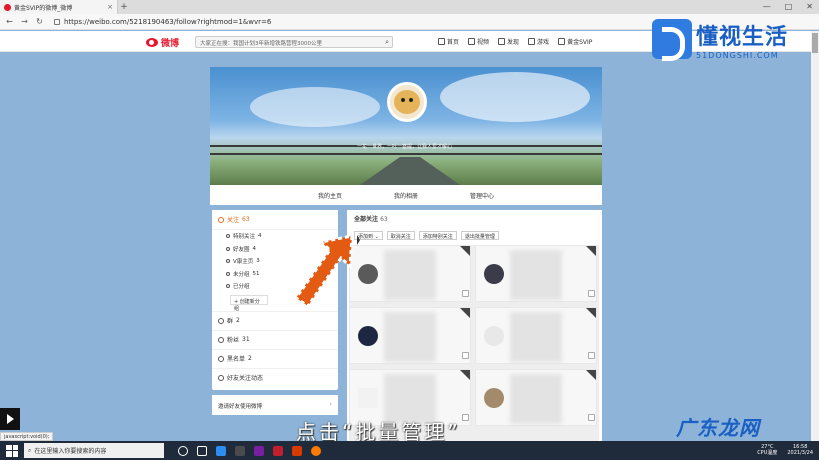 This screenshot has height=460, width=819. I want to click on unfollow-button: 取消关注, so click(400, 235).